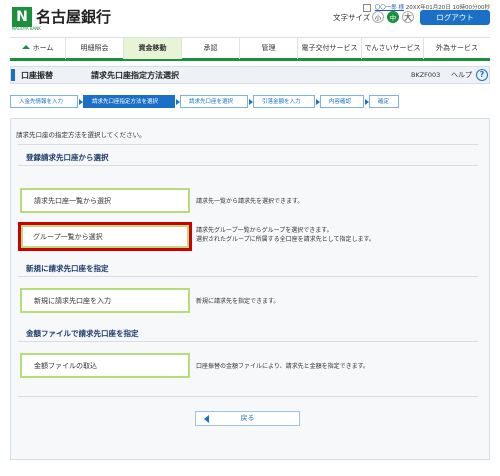  I want to click on step-3: 請求先口座を選択, so click(216, 101).